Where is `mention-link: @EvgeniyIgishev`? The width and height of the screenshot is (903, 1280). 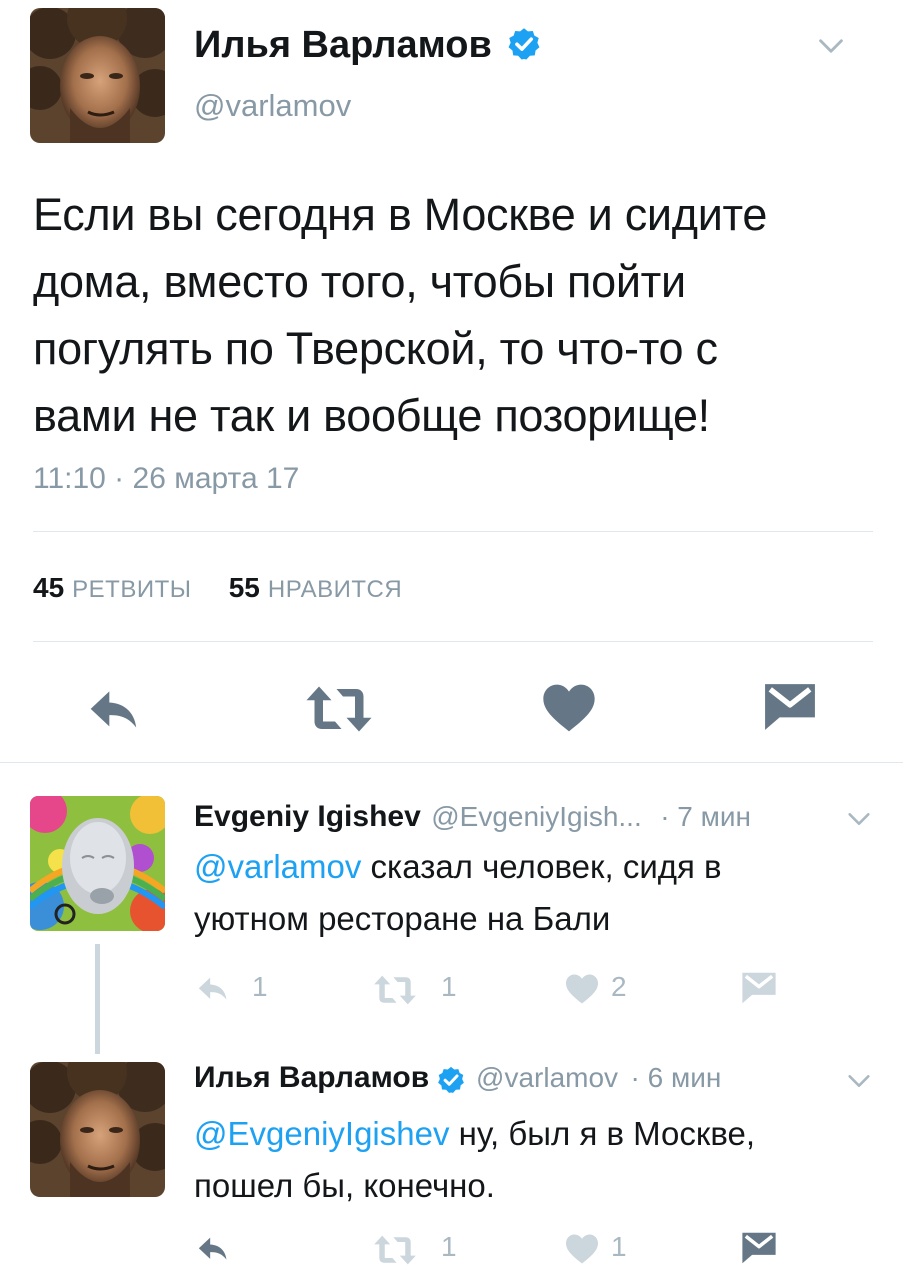
mention-link: @EvgeniyIgishev is located at coordinates (321, 1133).